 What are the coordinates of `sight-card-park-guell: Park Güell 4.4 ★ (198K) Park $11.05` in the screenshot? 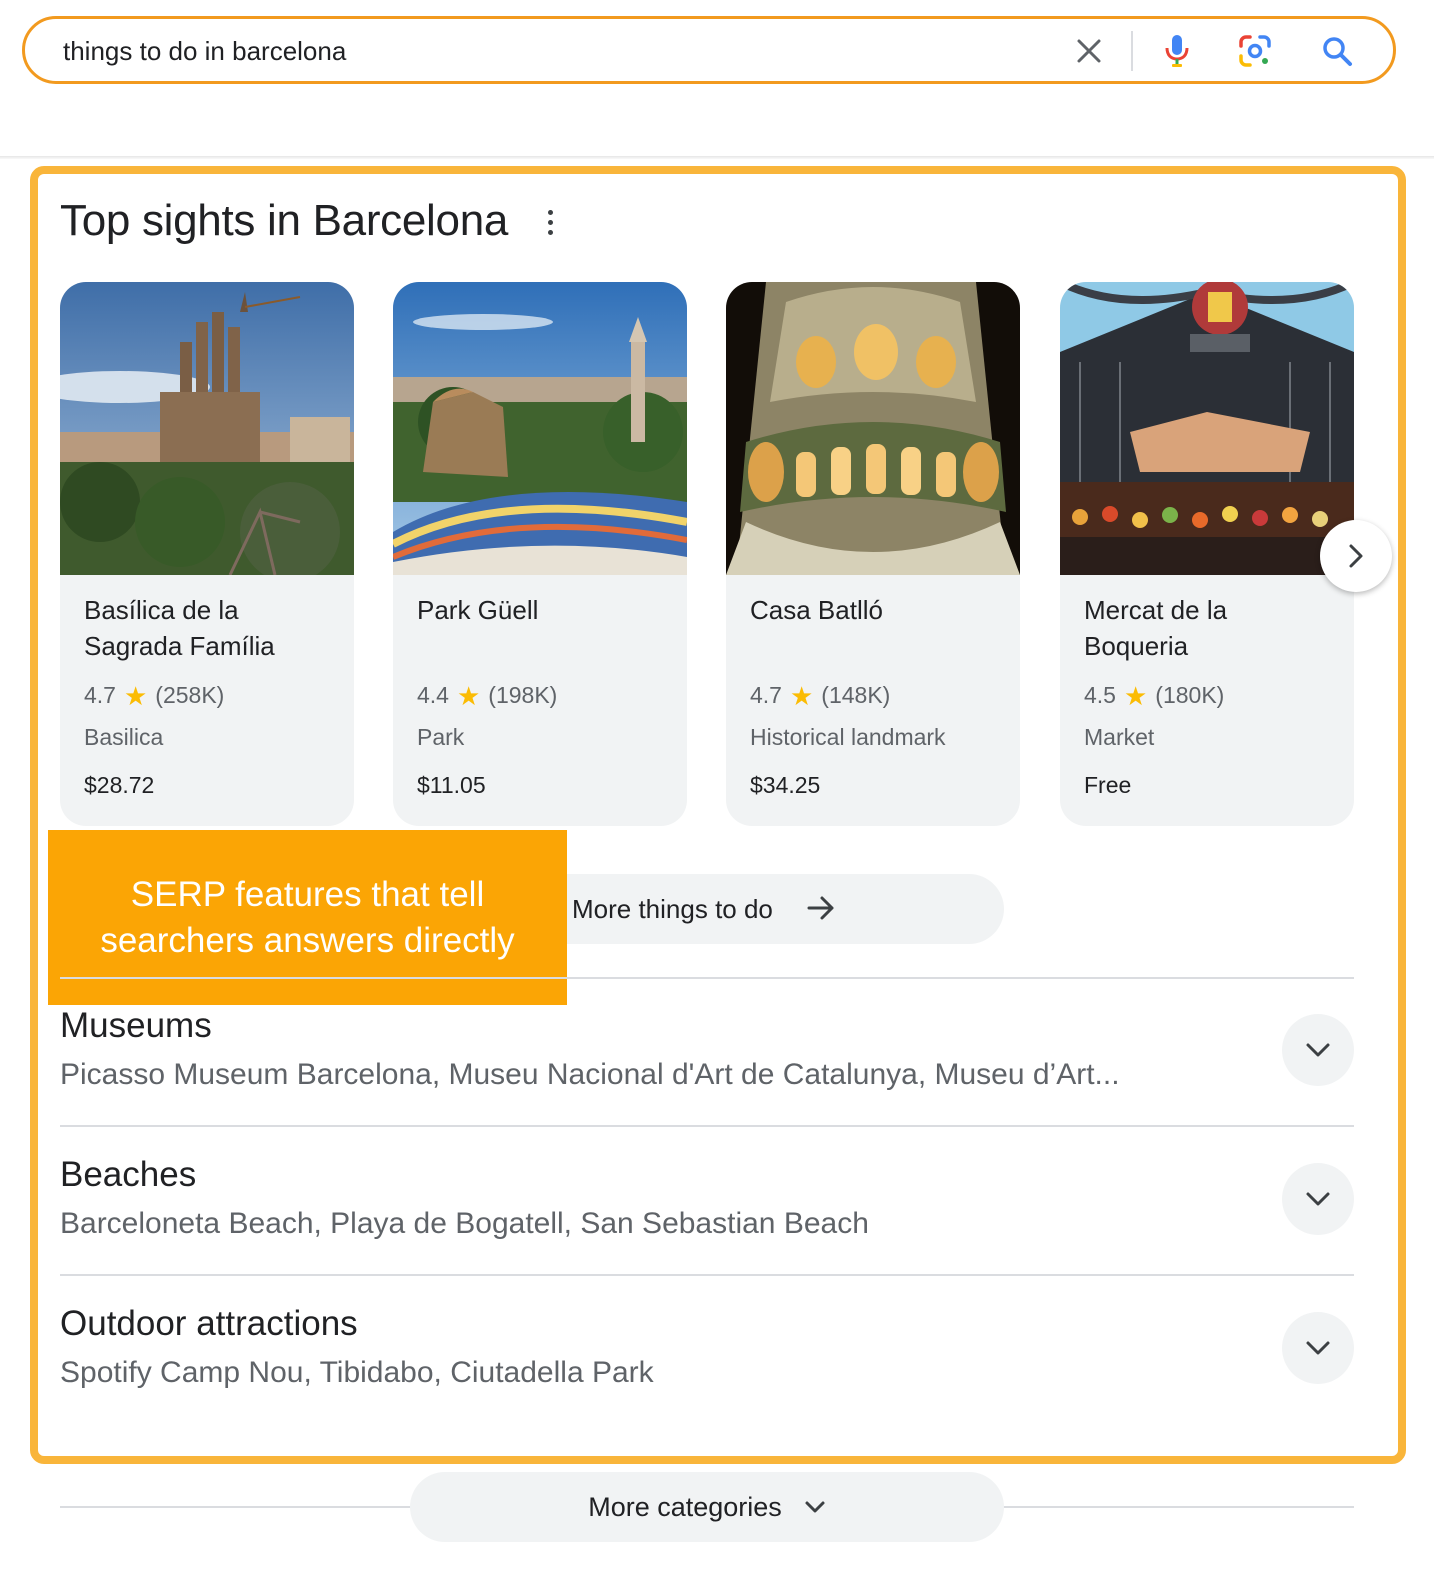 It's located at (540, 554).